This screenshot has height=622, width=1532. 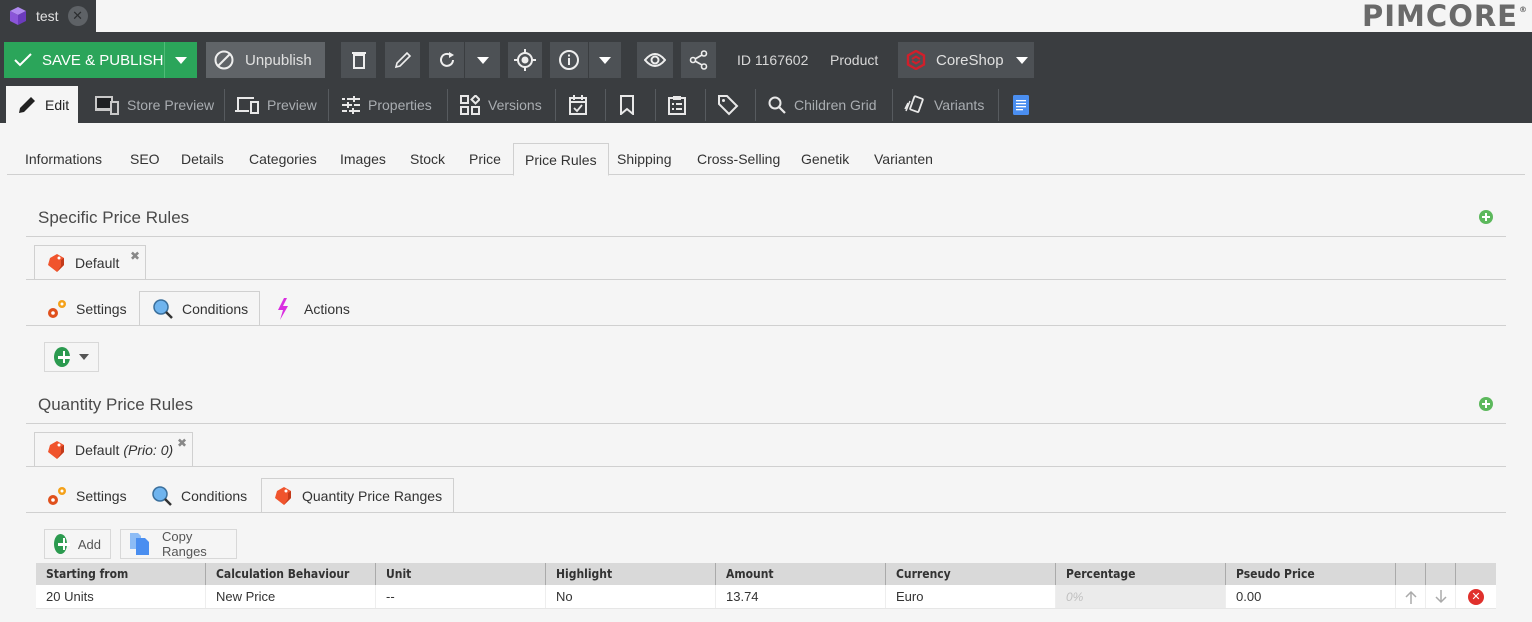 What do you see at coordinates (180, 60) in the screenshot?
I see `save-options-dropdown` at bounding box center [180, 60].